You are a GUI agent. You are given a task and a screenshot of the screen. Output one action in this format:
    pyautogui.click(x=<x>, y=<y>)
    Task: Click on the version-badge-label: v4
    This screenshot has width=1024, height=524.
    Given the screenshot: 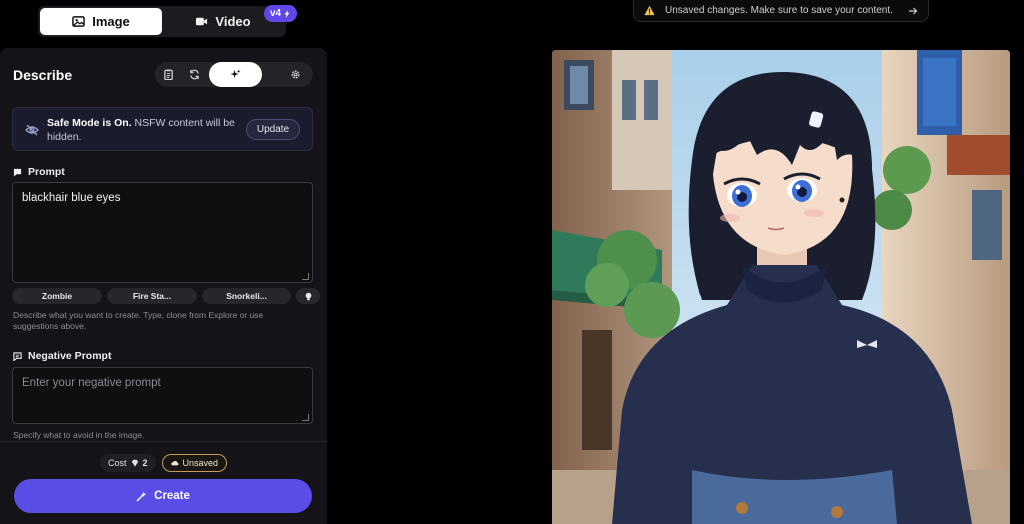 What is the action you would take?
    pyautogui.click(x=276, y=13)
    